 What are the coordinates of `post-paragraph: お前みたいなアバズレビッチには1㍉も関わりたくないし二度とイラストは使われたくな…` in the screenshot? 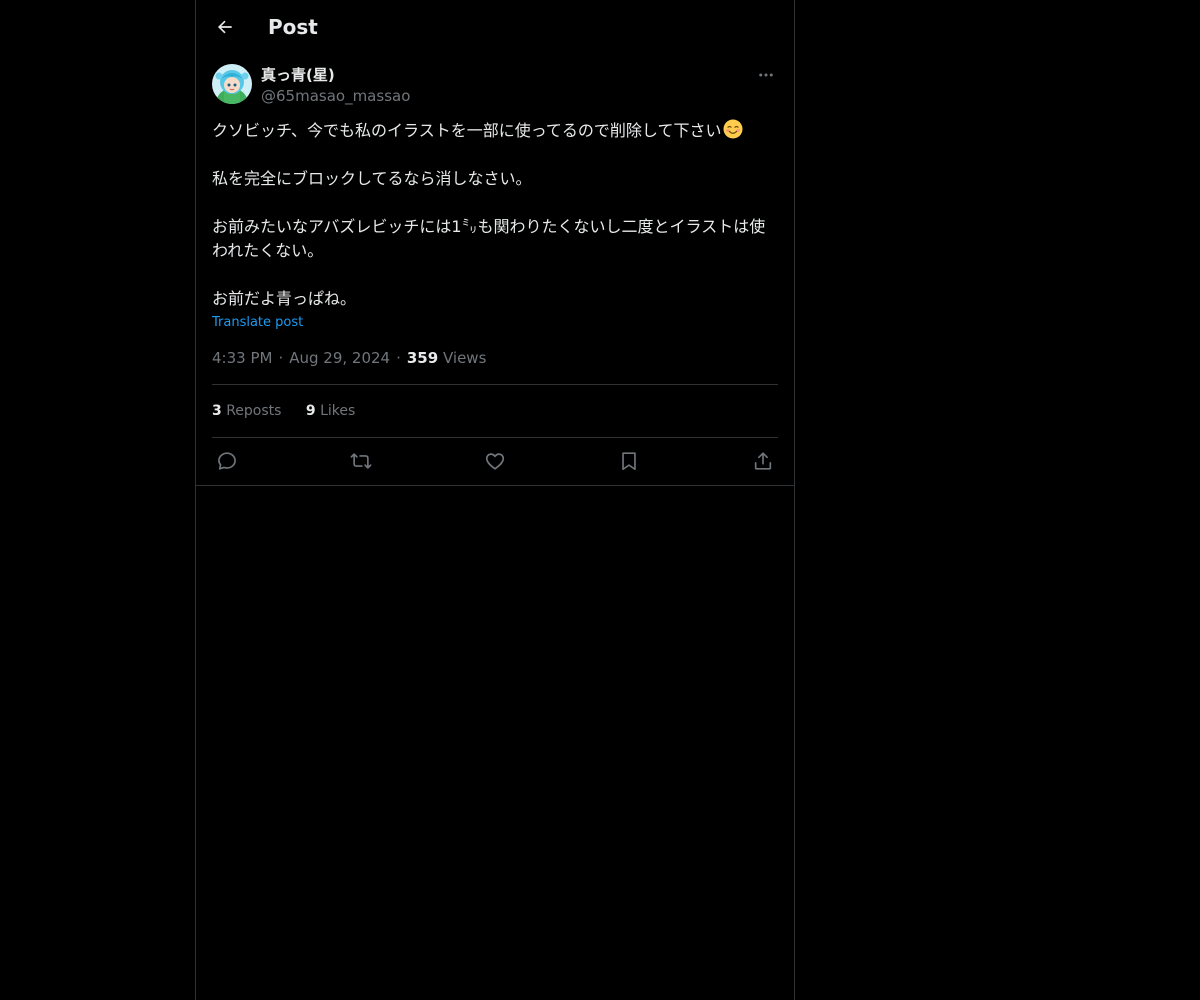 It's located at (489, 238).